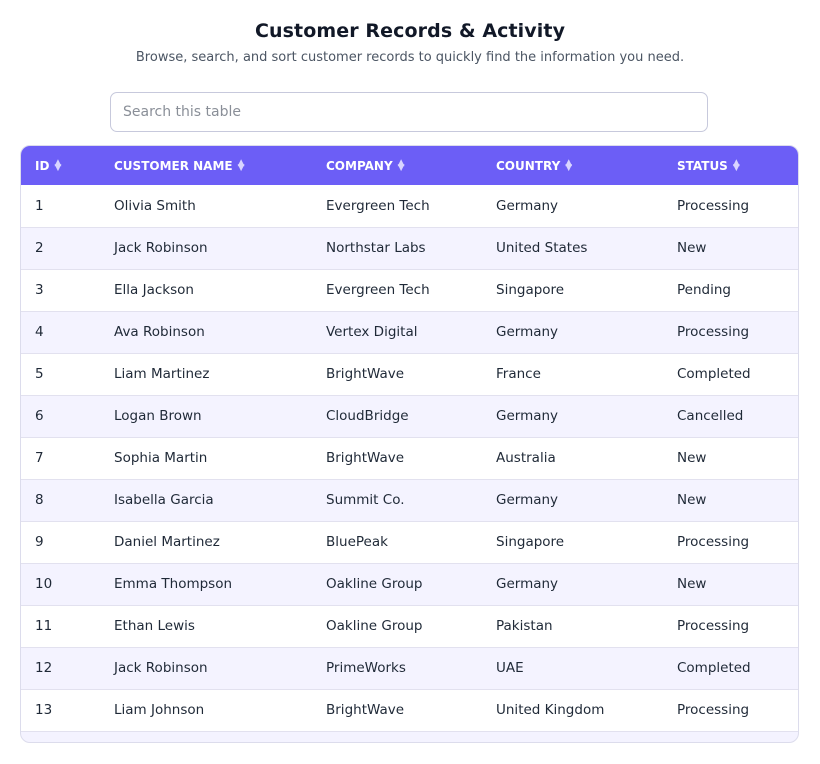  What do you see at coordinates (39, 332) in the screenshot?
I see `cell-id: 4` at bounding box center [39, 332].